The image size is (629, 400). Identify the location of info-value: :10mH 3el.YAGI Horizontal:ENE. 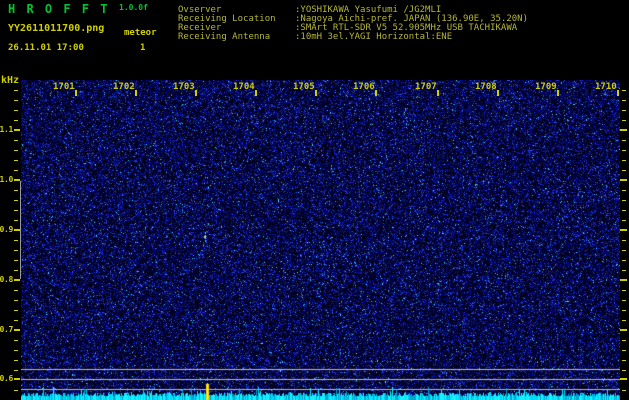
(374, 37).